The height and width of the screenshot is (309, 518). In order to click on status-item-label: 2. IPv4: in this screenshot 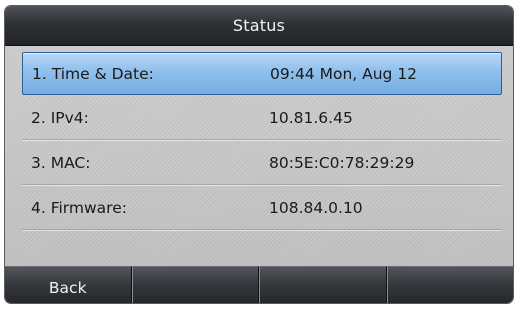, I will do `click(60, 117)`.